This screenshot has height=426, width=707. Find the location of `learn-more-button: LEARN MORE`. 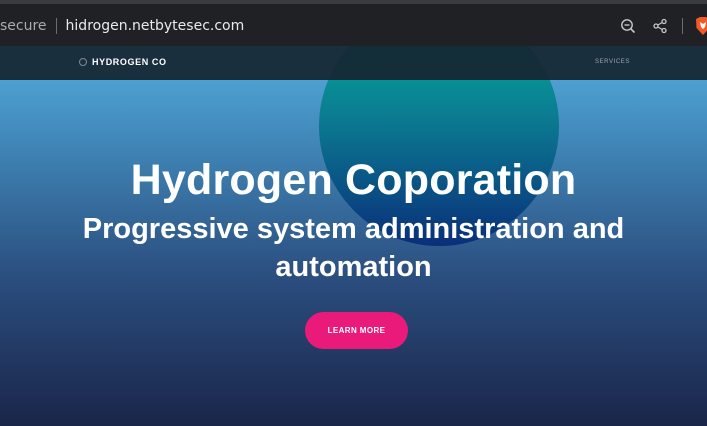

learn-more-button: LEARN MORE is located at coordinates (356, 330).